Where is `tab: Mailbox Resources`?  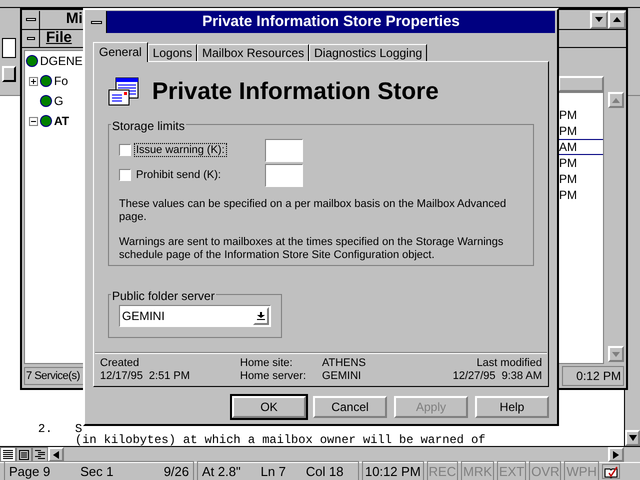 tab: Mailbox Resources is located at coordinates (253, 52).